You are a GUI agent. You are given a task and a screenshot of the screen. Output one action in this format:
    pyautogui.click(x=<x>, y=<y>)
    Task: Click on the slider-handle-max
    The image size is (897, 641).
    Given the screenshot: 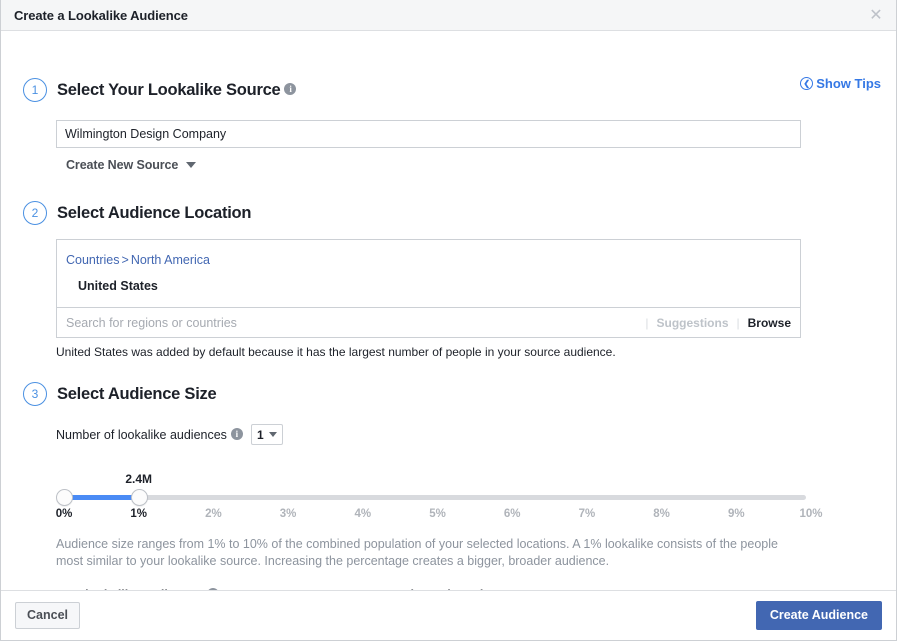 What is the action you would take?
    pyautogui.click(x=139, y=497)
    